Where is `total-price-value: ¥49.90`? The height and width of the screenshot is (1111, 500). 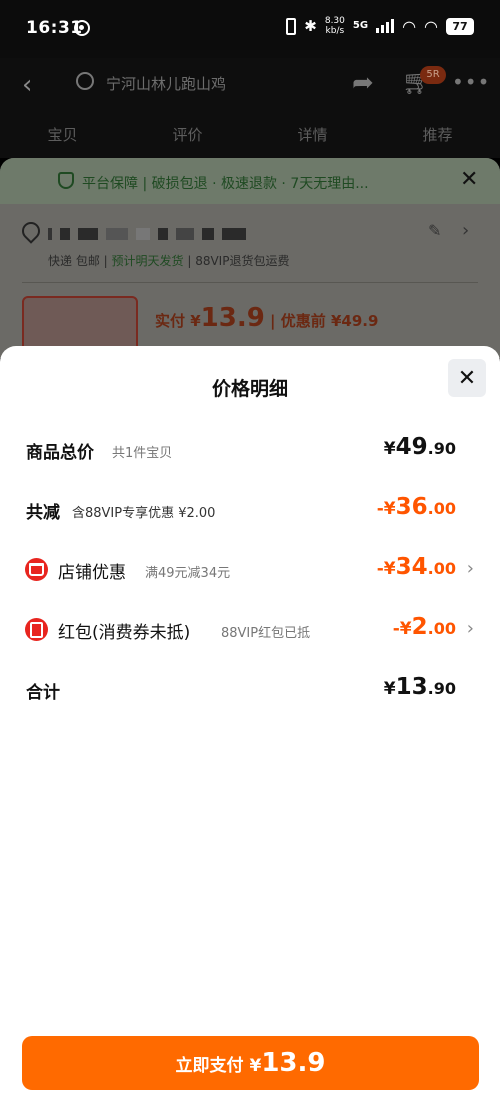
total-price-value: ¥49.90 is located at coordinates (419, 447).